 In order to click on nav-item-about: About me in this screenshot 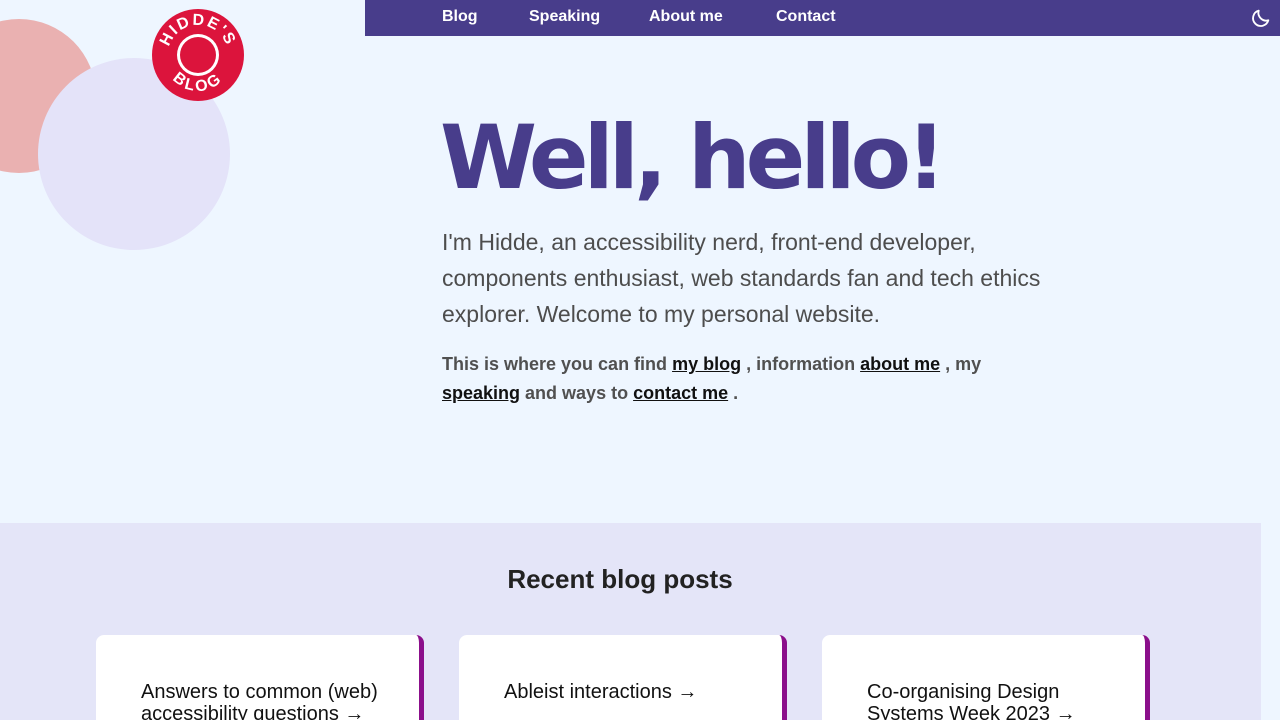, I will do `click(686, 17)`.